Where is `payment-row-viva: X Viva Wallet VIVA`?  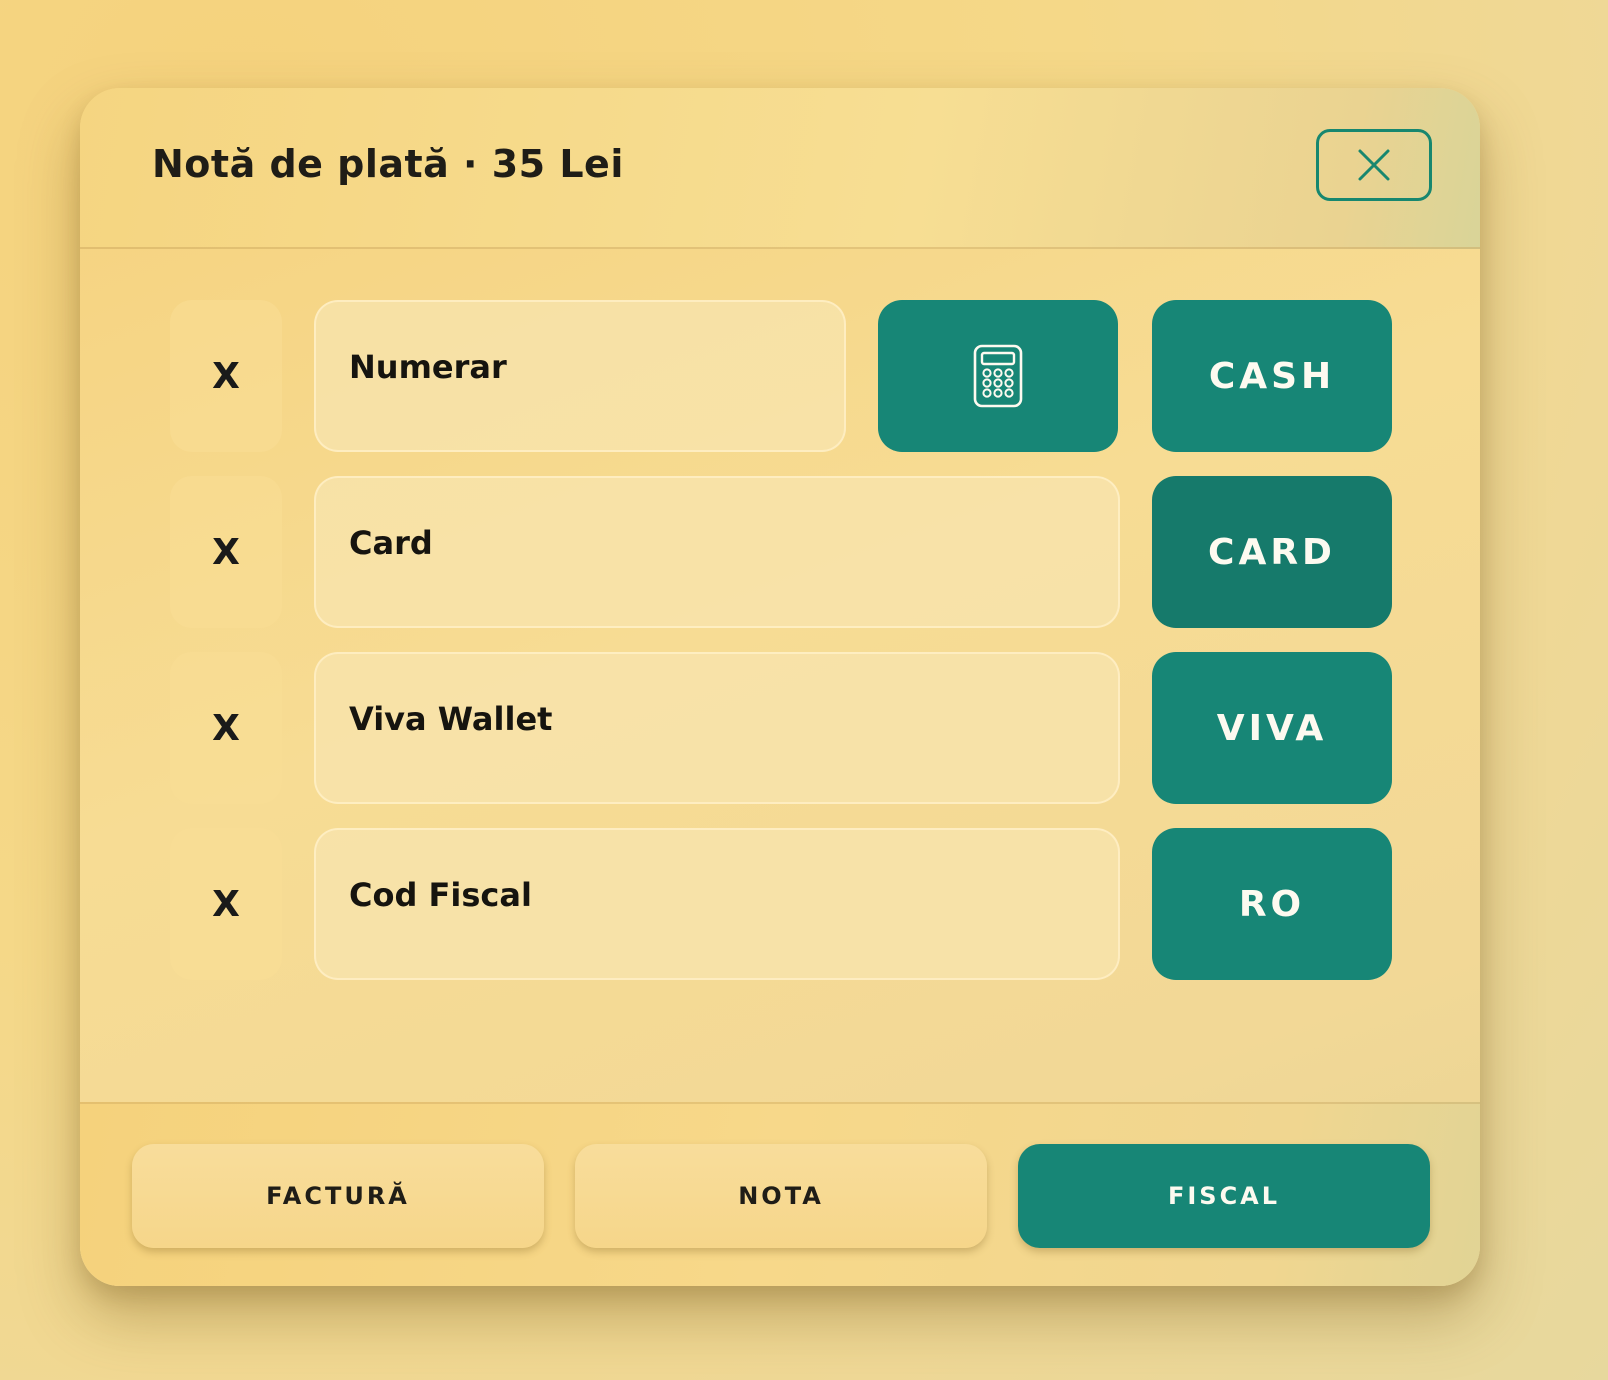
payment-row-viva: X Viva Wallet VIVA is located at coordinates (781, 728).